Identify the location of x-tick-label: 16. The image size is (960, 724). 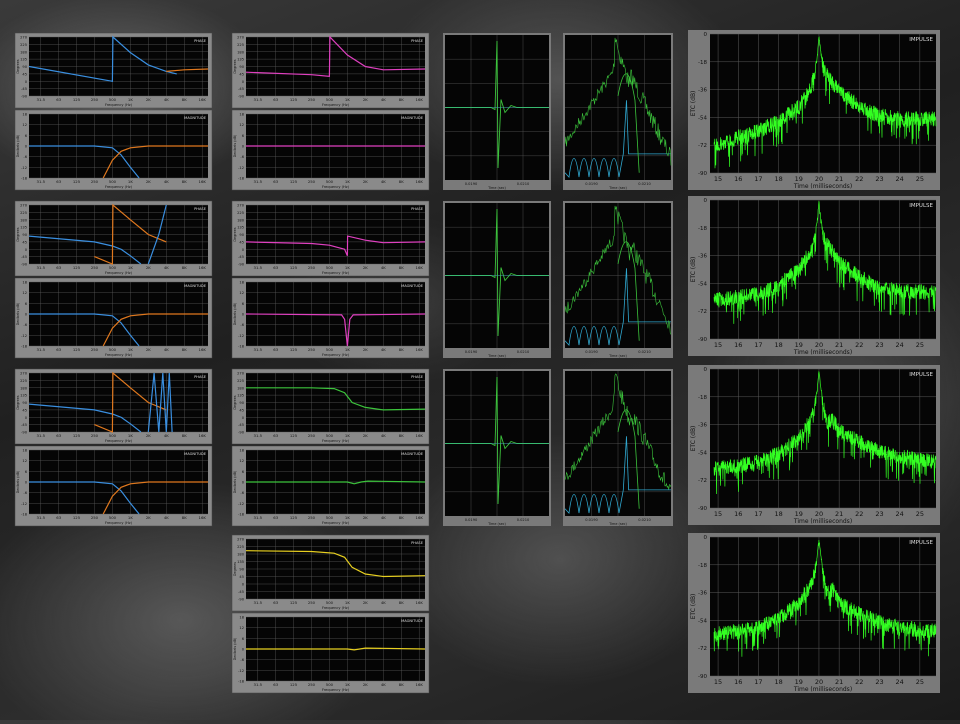
(738, 682).